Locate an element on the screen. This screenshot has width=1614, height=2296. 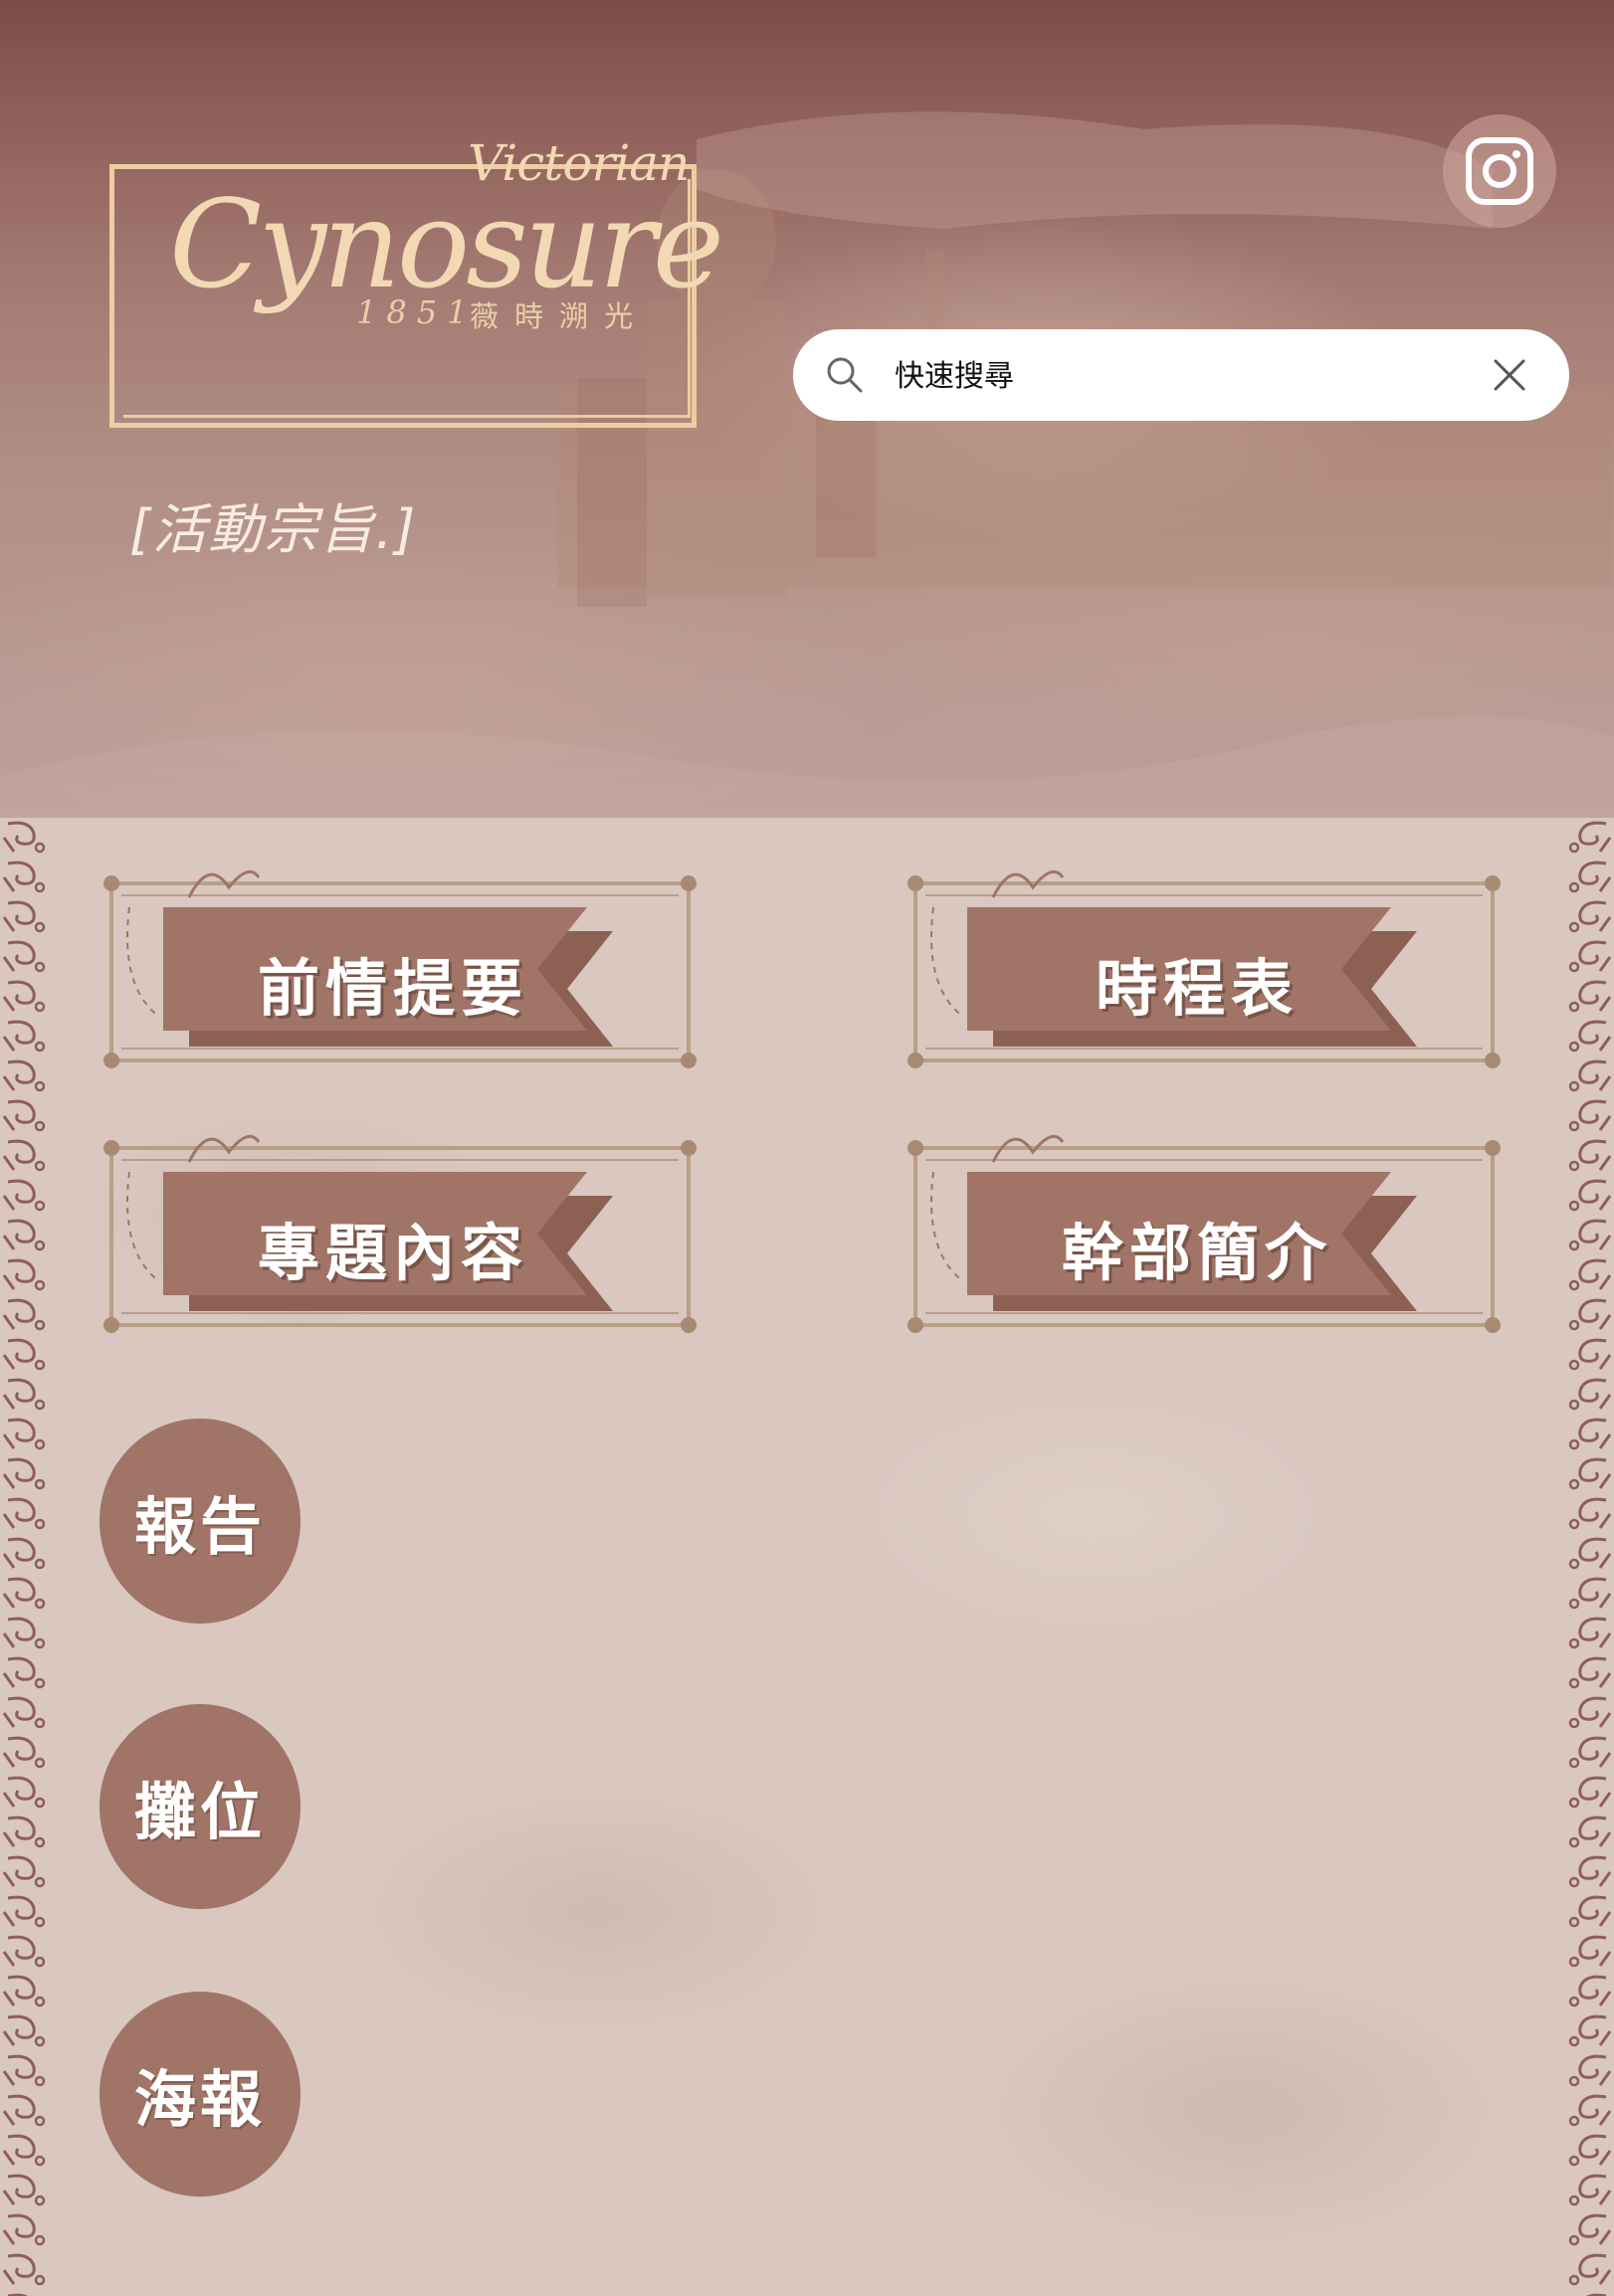
quick-search-bar is located at coordinates (1181, 375).